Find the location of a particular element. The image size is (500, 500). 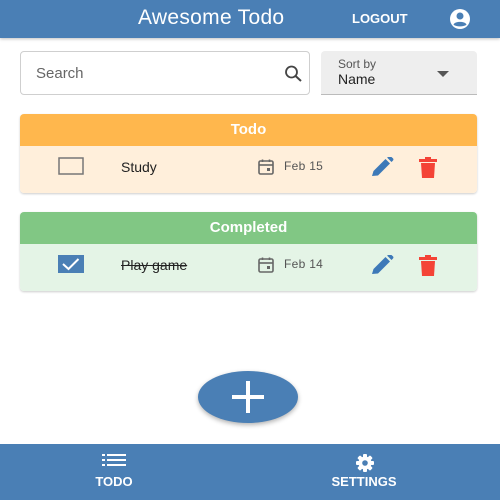

unchecked-checkbox-icon is located at coordinates (71, 166).